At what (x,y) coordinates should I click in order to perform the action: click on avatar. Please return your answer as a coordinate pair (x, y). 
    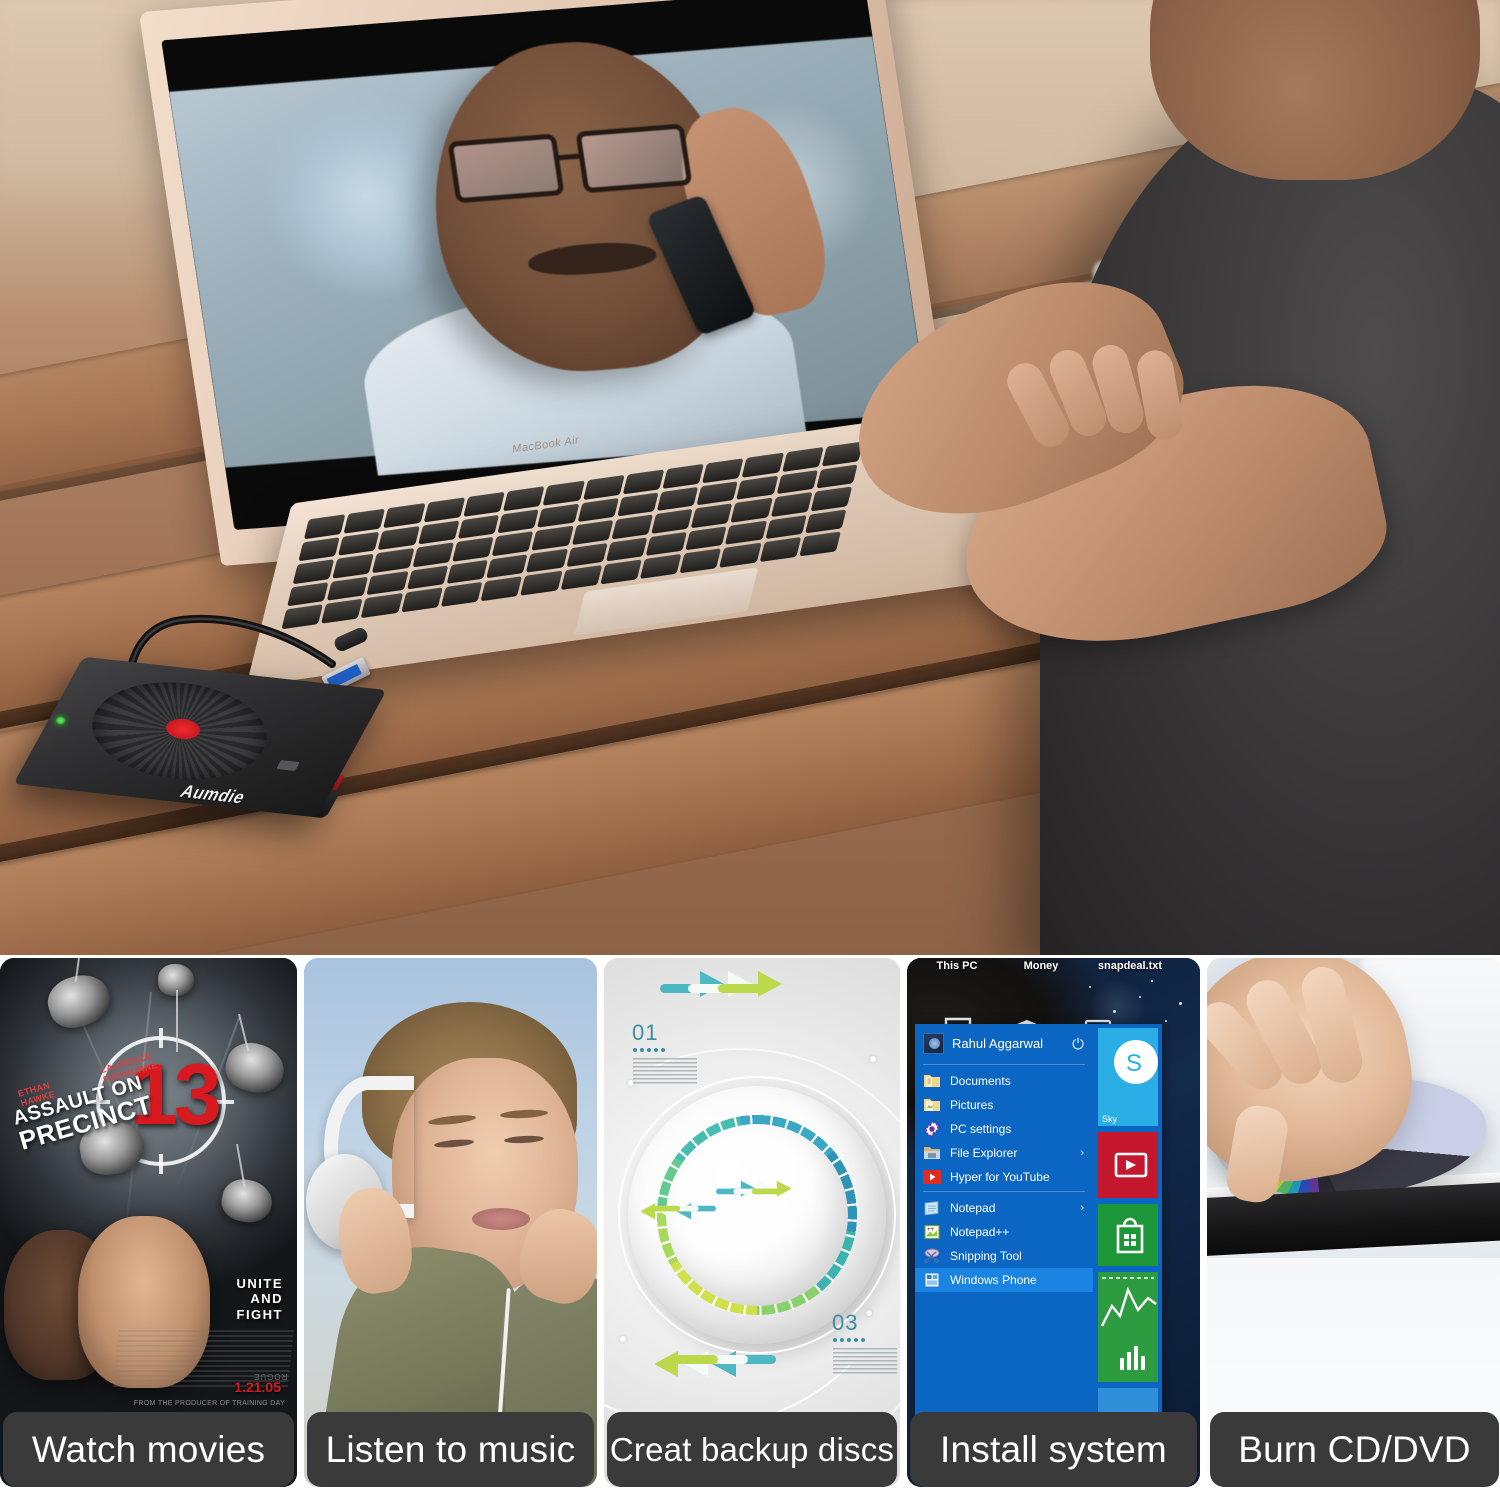
    Looking at the image, I should click on (933, 1043).